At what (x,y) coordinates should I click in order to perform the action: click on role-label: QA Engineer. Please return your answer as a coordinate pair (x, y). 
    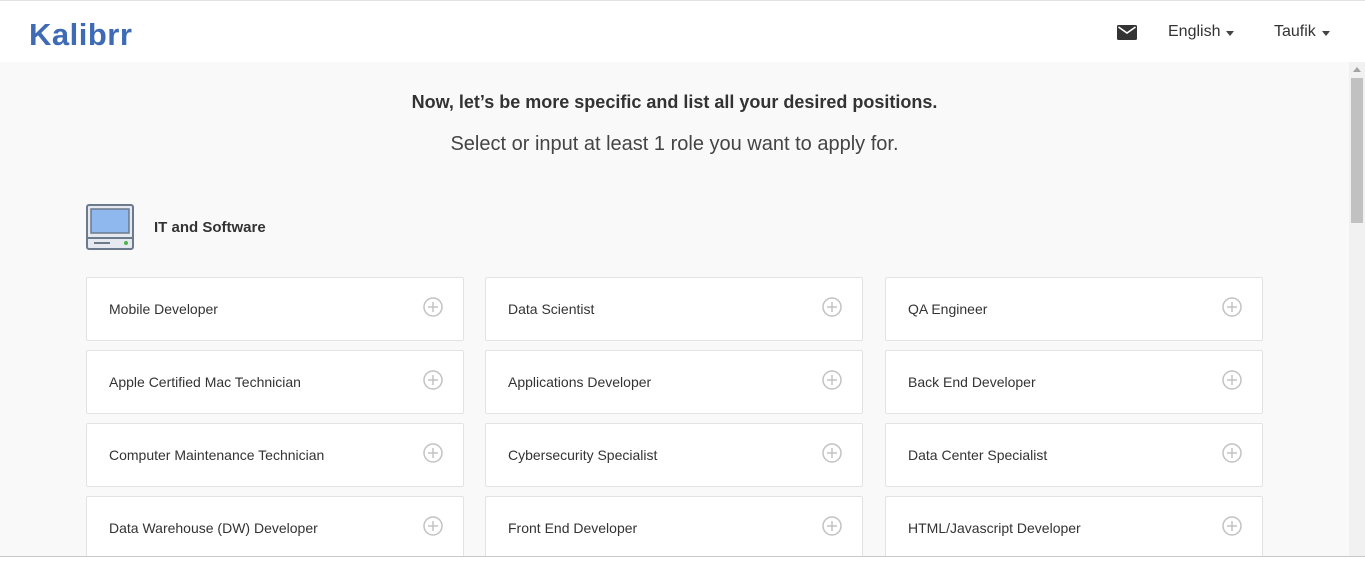
    Looking at the image, I should click on (948, 309).